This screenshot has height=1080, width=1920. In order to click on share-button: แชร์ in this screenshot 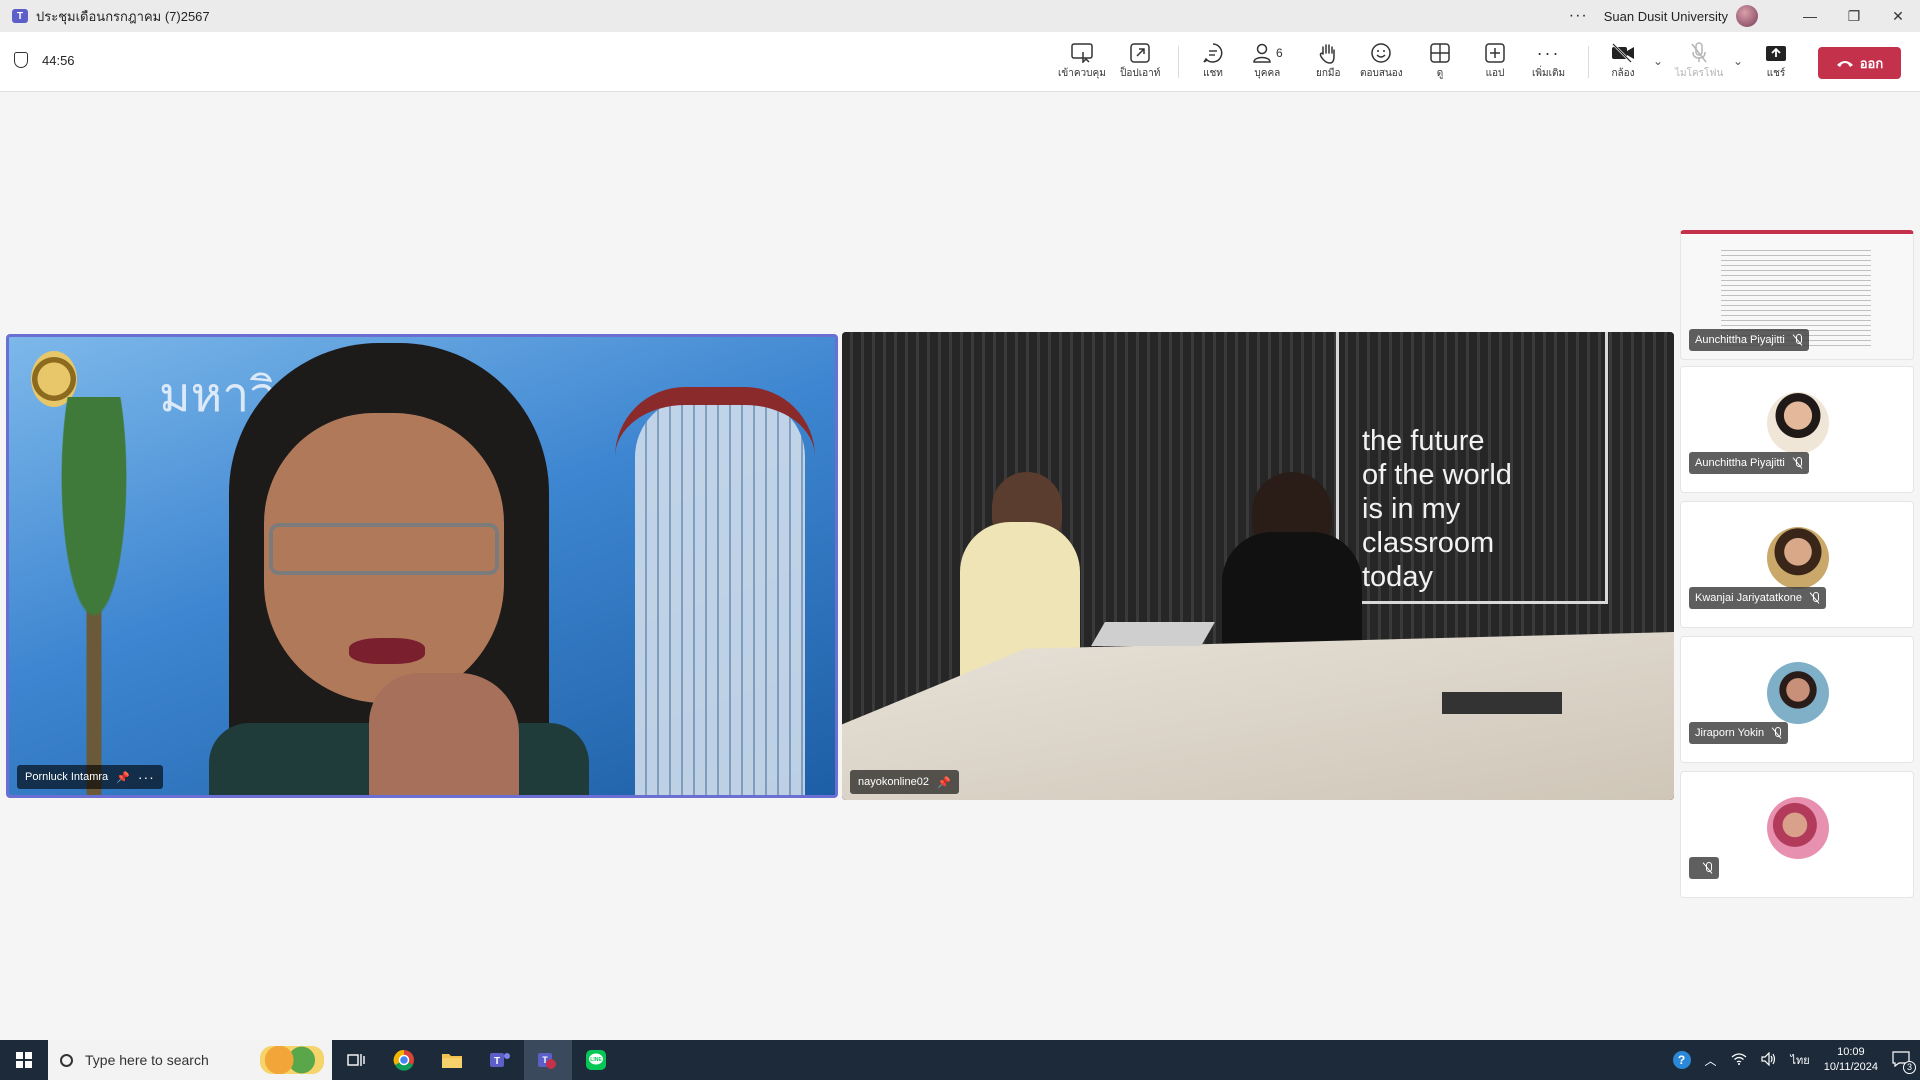, I will do `click(1776, 60)`.